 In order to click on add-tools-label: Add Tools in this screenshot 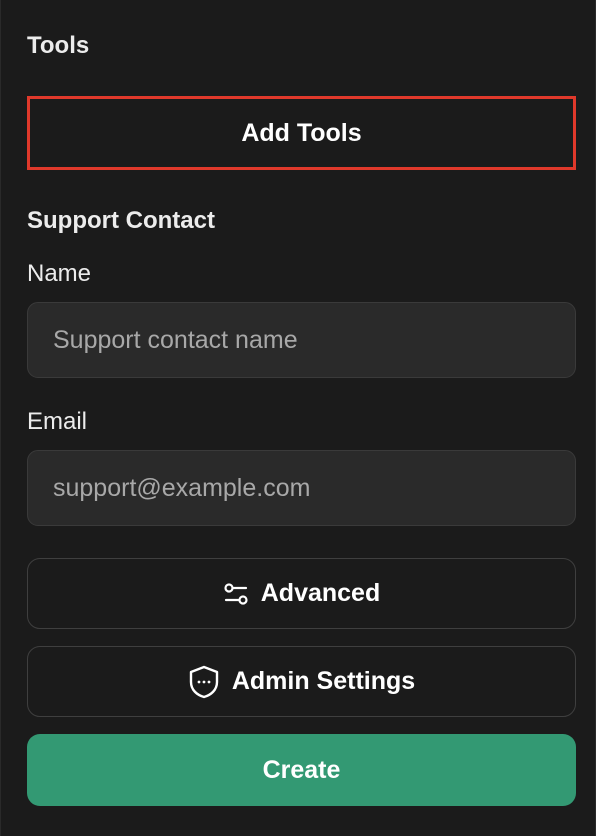, I will do `click(301, 132)`.